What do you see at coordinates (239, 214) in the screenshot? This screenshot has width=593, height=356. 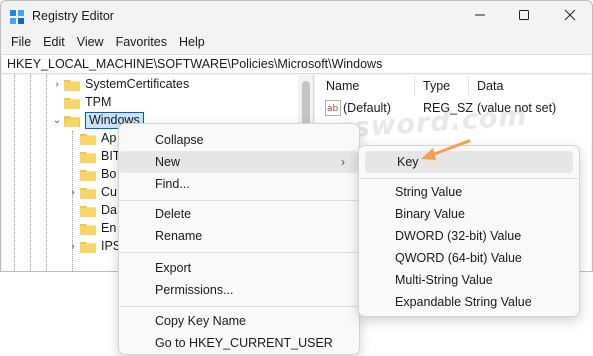 I see `menu-item-delete: Delete` at bounding box center [239, 214].